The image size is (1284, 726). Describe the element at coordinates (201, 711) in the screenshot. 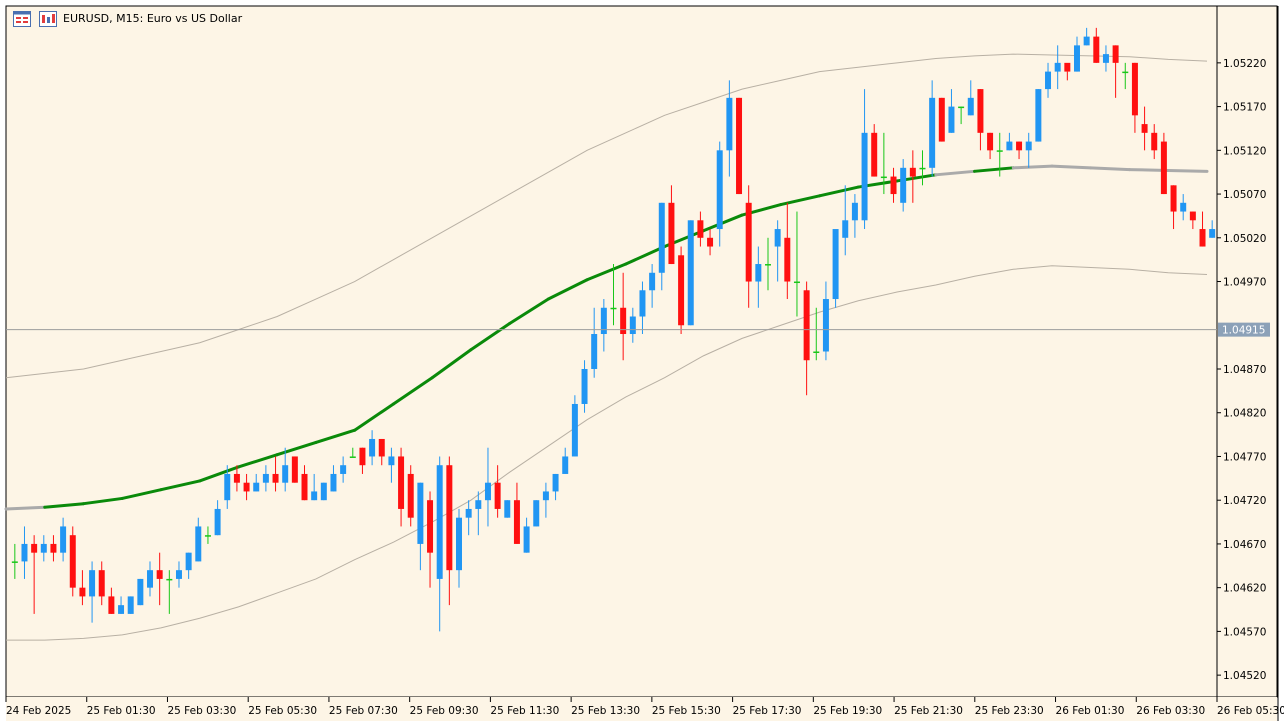

I see `time-tick-label: 25 Feb 03:30` at that location.